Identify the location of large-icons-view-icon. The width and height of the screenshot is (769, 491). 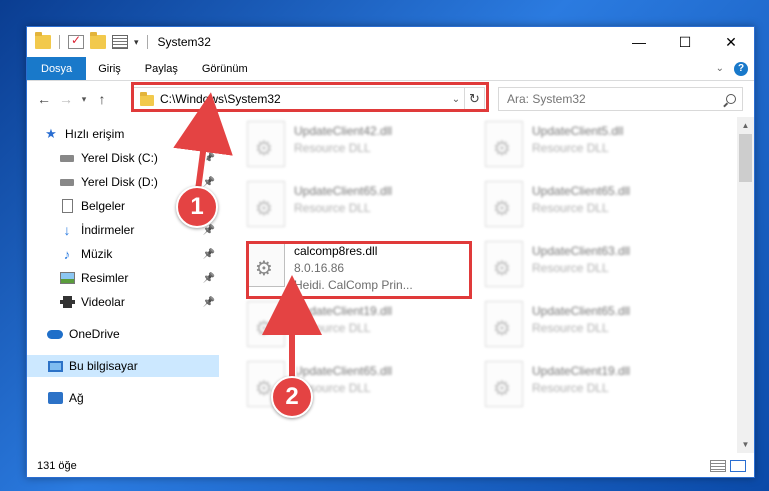
(738, 466).